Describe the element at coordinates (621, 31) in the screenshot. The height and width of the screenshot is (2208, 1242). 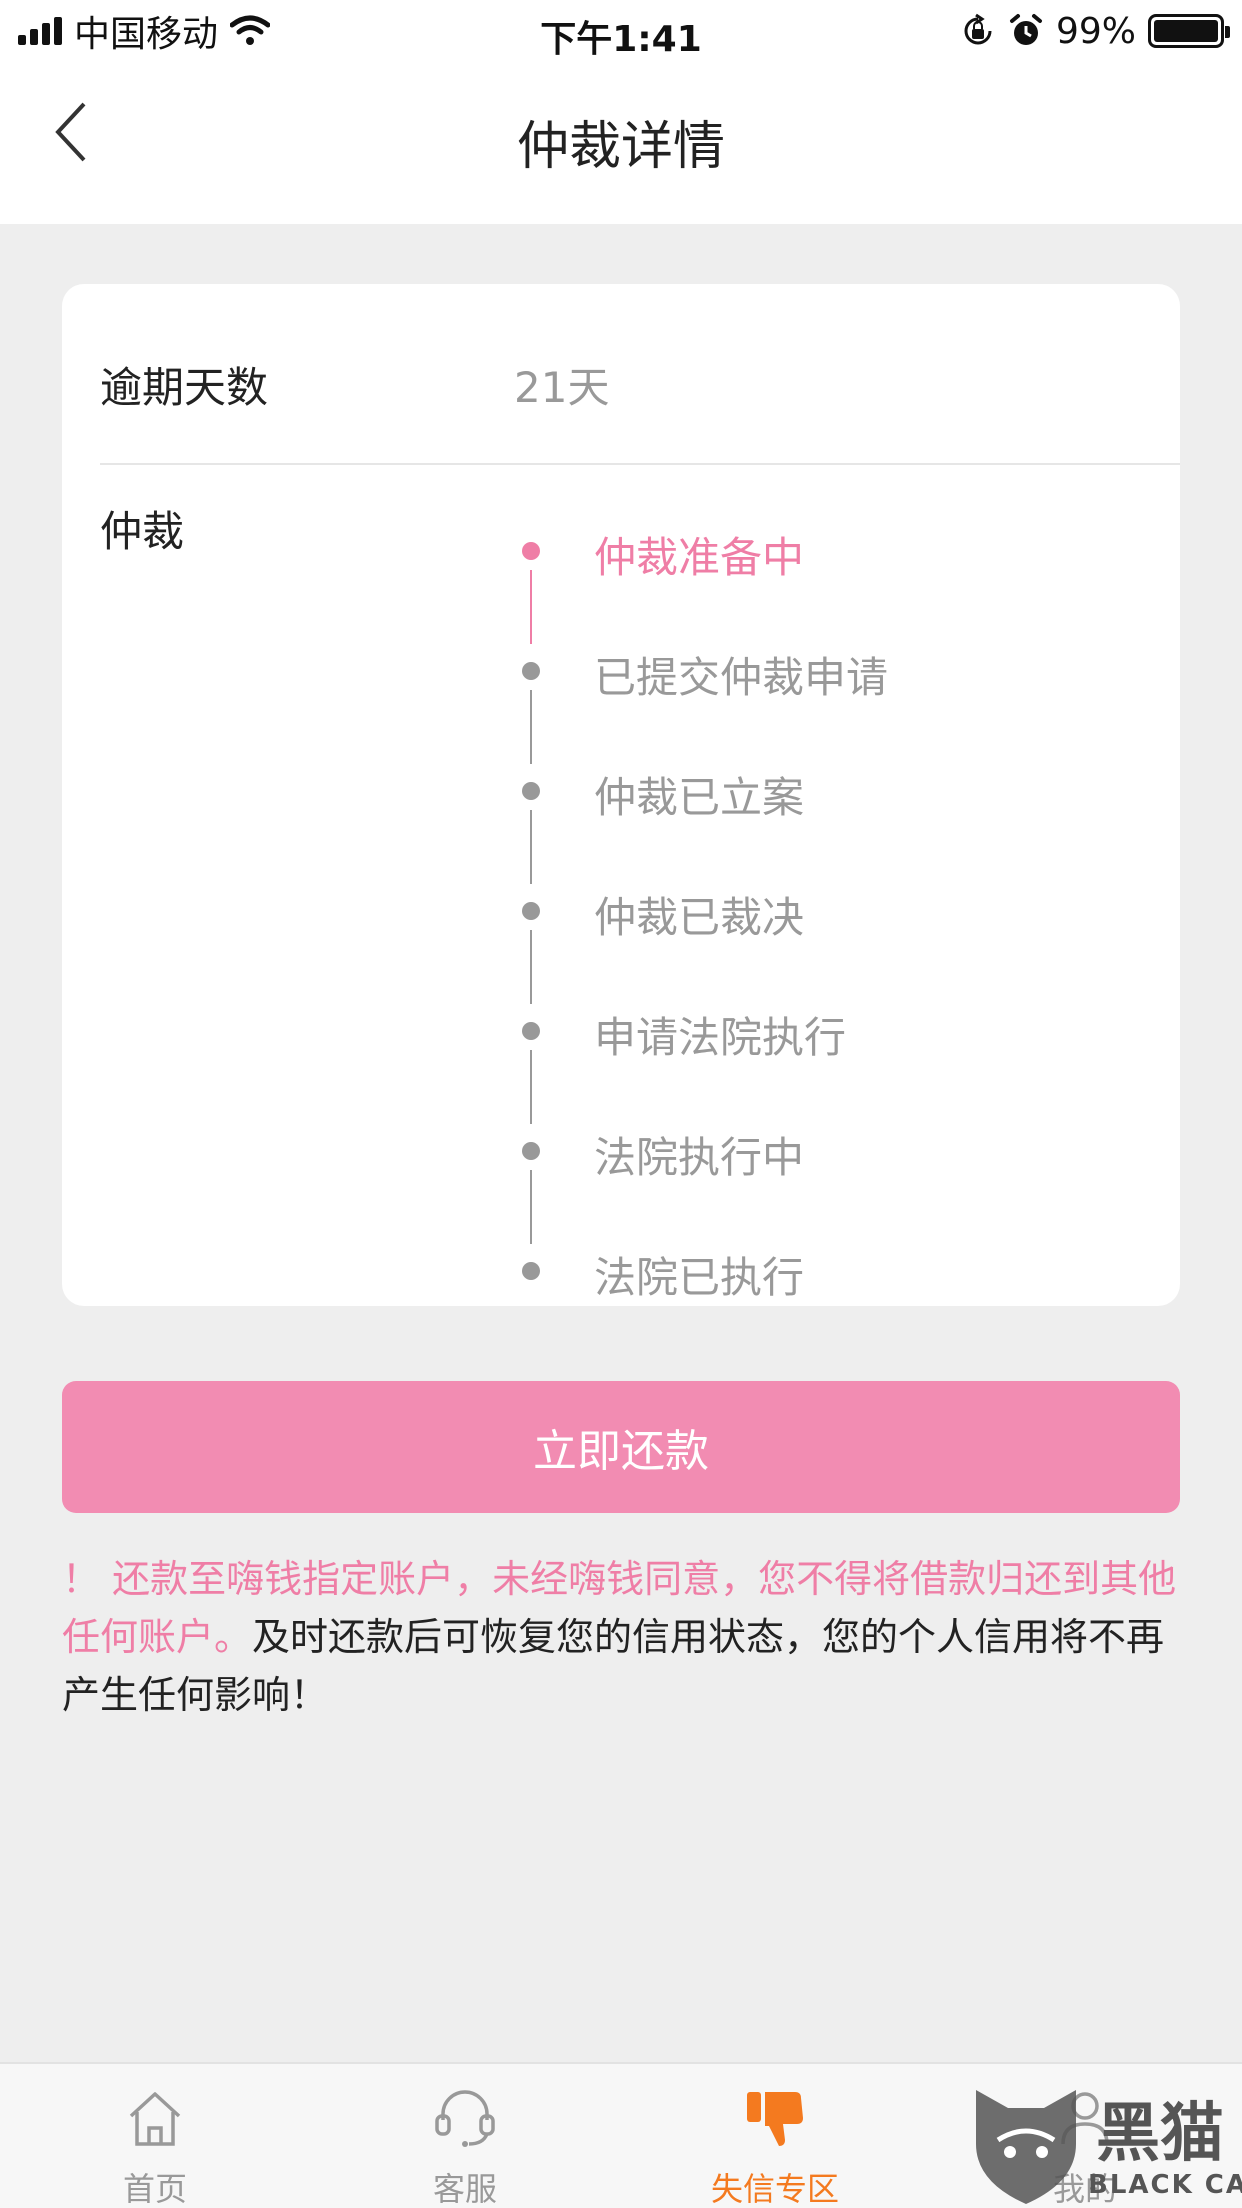
I see `status-bar: 中国移动 下午1:41 99%` at that location.